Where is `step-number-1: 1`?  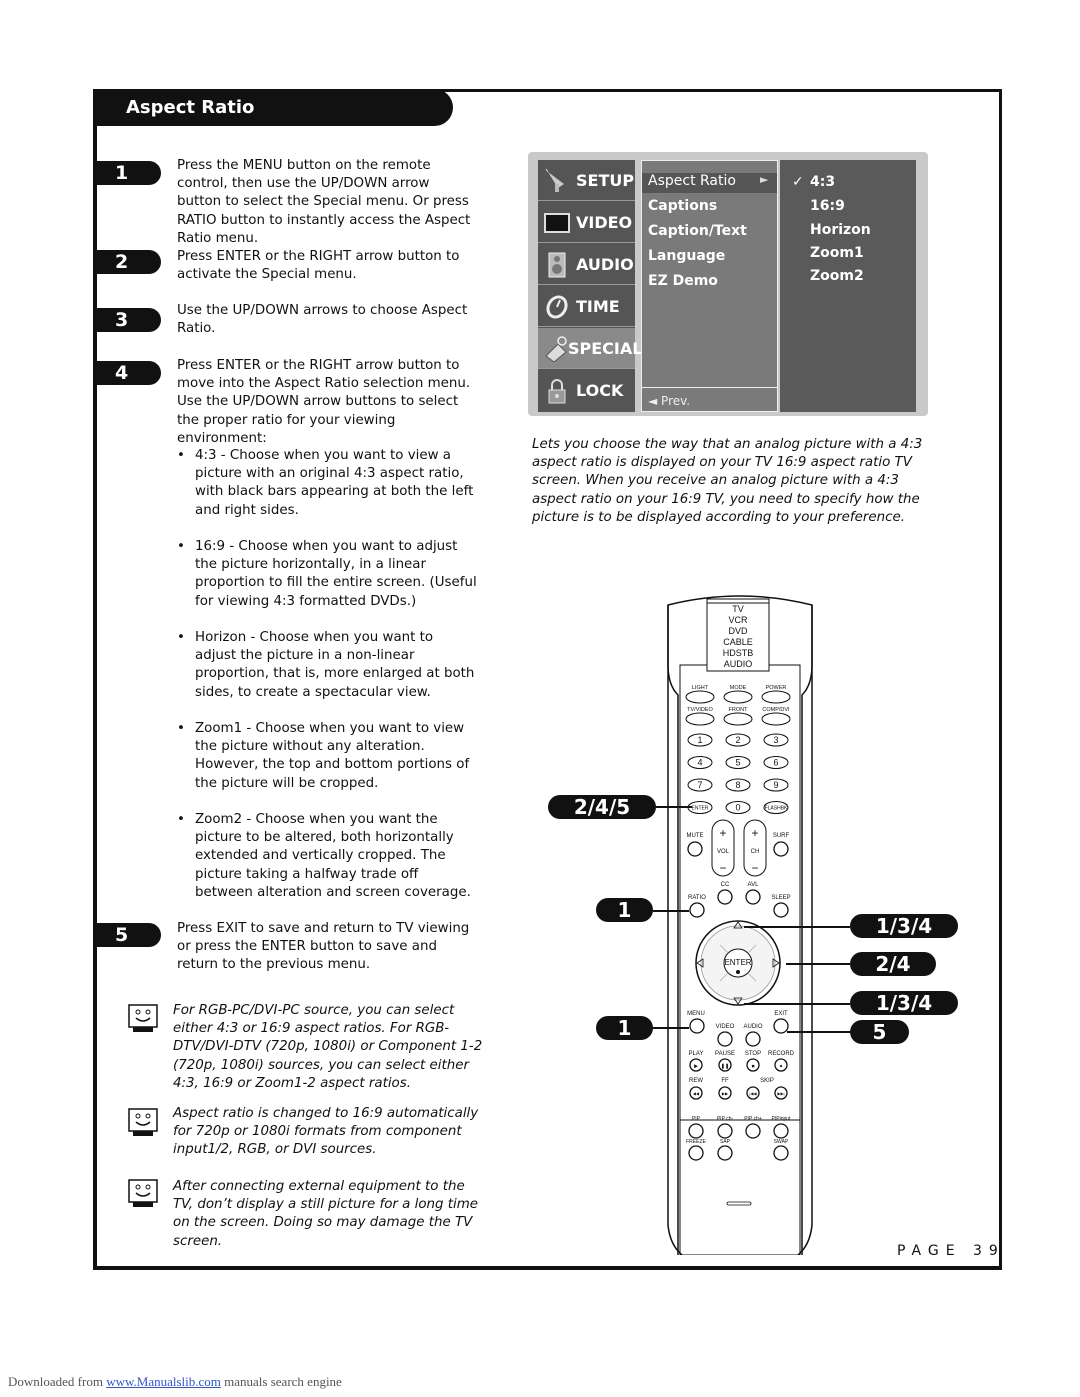
step-number-1: 1 is located at coordinates (127, 173).